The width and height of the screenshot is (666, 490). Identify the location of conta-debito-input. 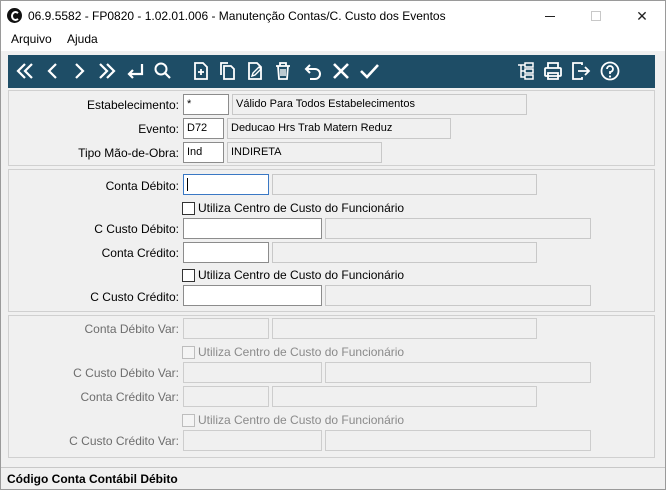
(226, 184).